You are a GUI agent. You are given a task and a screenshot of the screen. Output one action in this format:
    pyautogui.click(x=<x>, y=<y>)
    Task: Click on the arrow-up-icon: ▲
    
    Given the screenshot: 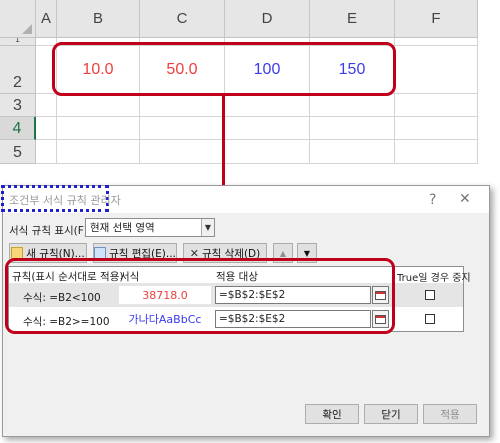 What is the action you would take?
    pyautogui.click(x=283, y=253)
    